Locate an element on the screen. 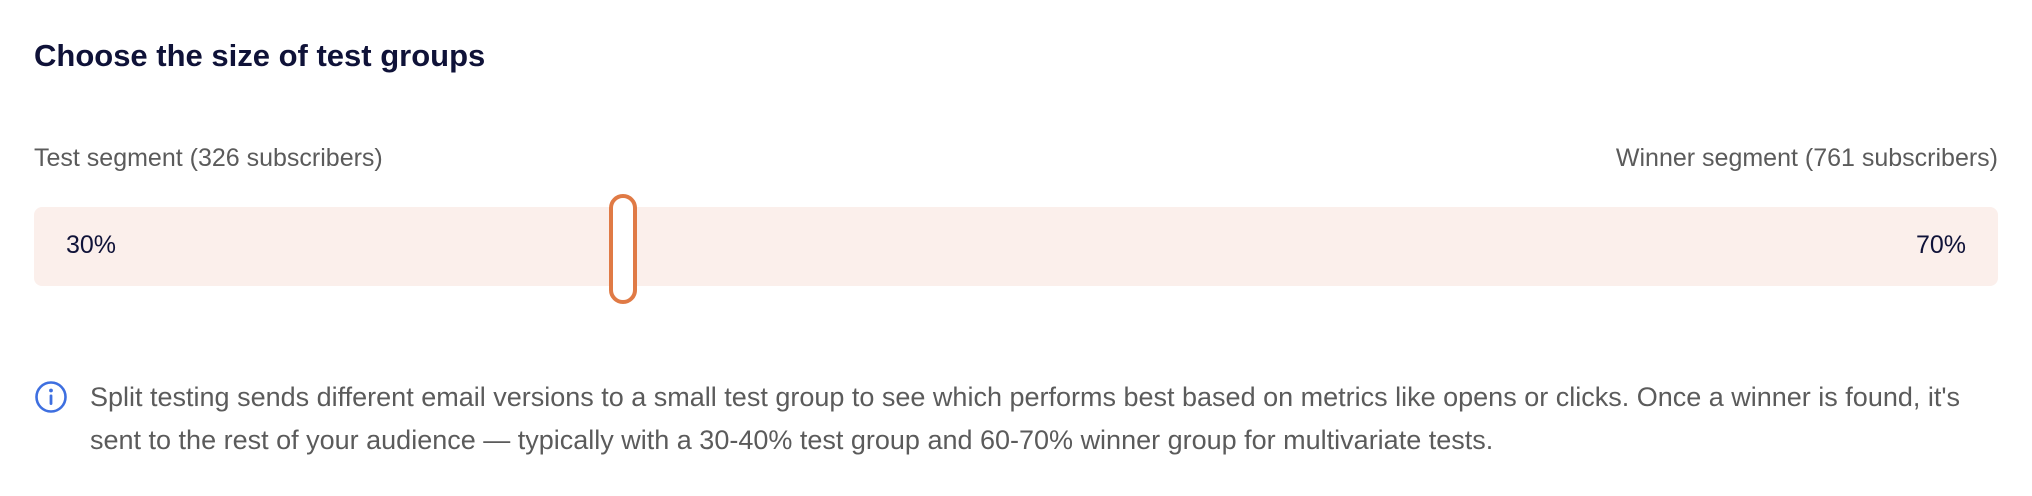 The image size is (2032, 496). winner-percent-value: 70% is located at coordinates (1940, 245).